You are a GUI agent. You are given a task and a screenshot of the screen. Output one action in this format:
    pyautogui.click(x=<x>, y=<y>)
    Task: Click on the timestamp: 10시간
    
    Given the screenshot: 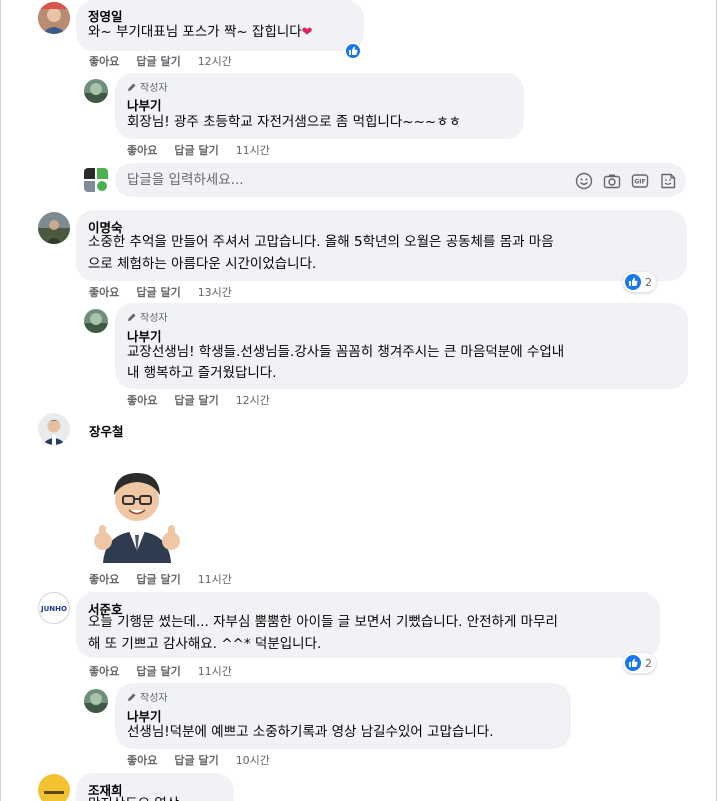 What is the action you would take?
    pyautogui.click(x=253, y=760)
    